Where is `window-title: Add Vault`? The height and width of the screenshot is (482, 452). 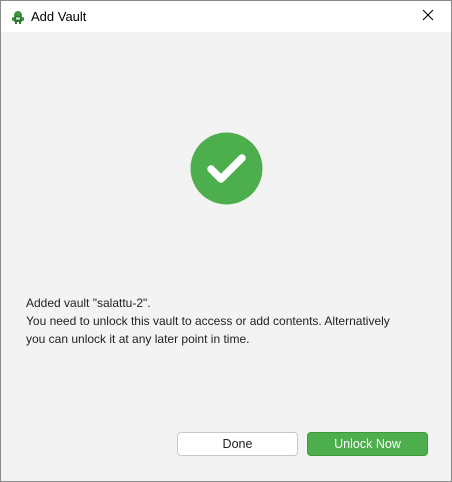
window-title: Add Vault is located at coordinates (59, 16).